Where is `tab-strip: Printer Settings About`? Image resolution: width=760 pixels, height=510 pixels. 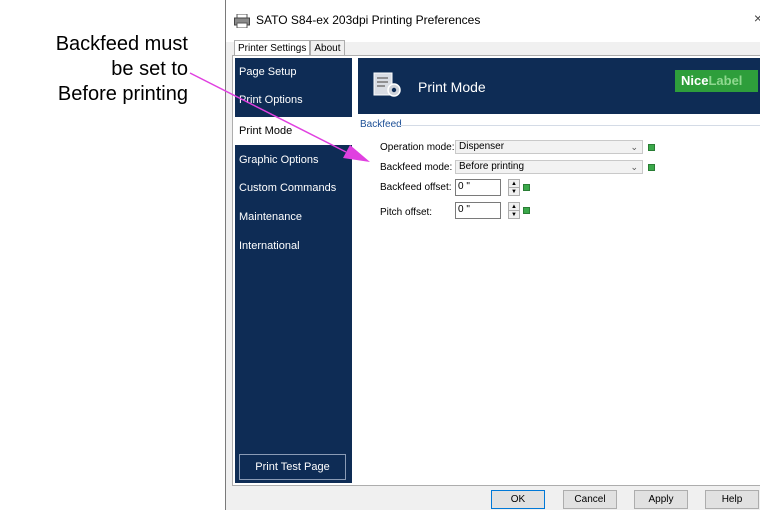 tab-strip: Printer Settings About is located at coordinates (289, 48).